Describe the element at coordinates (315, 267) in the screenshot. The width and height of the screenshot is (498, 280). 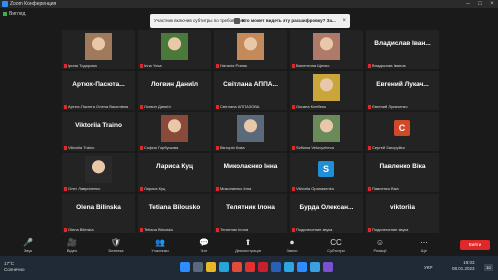
I see `photos-icon` at that location.